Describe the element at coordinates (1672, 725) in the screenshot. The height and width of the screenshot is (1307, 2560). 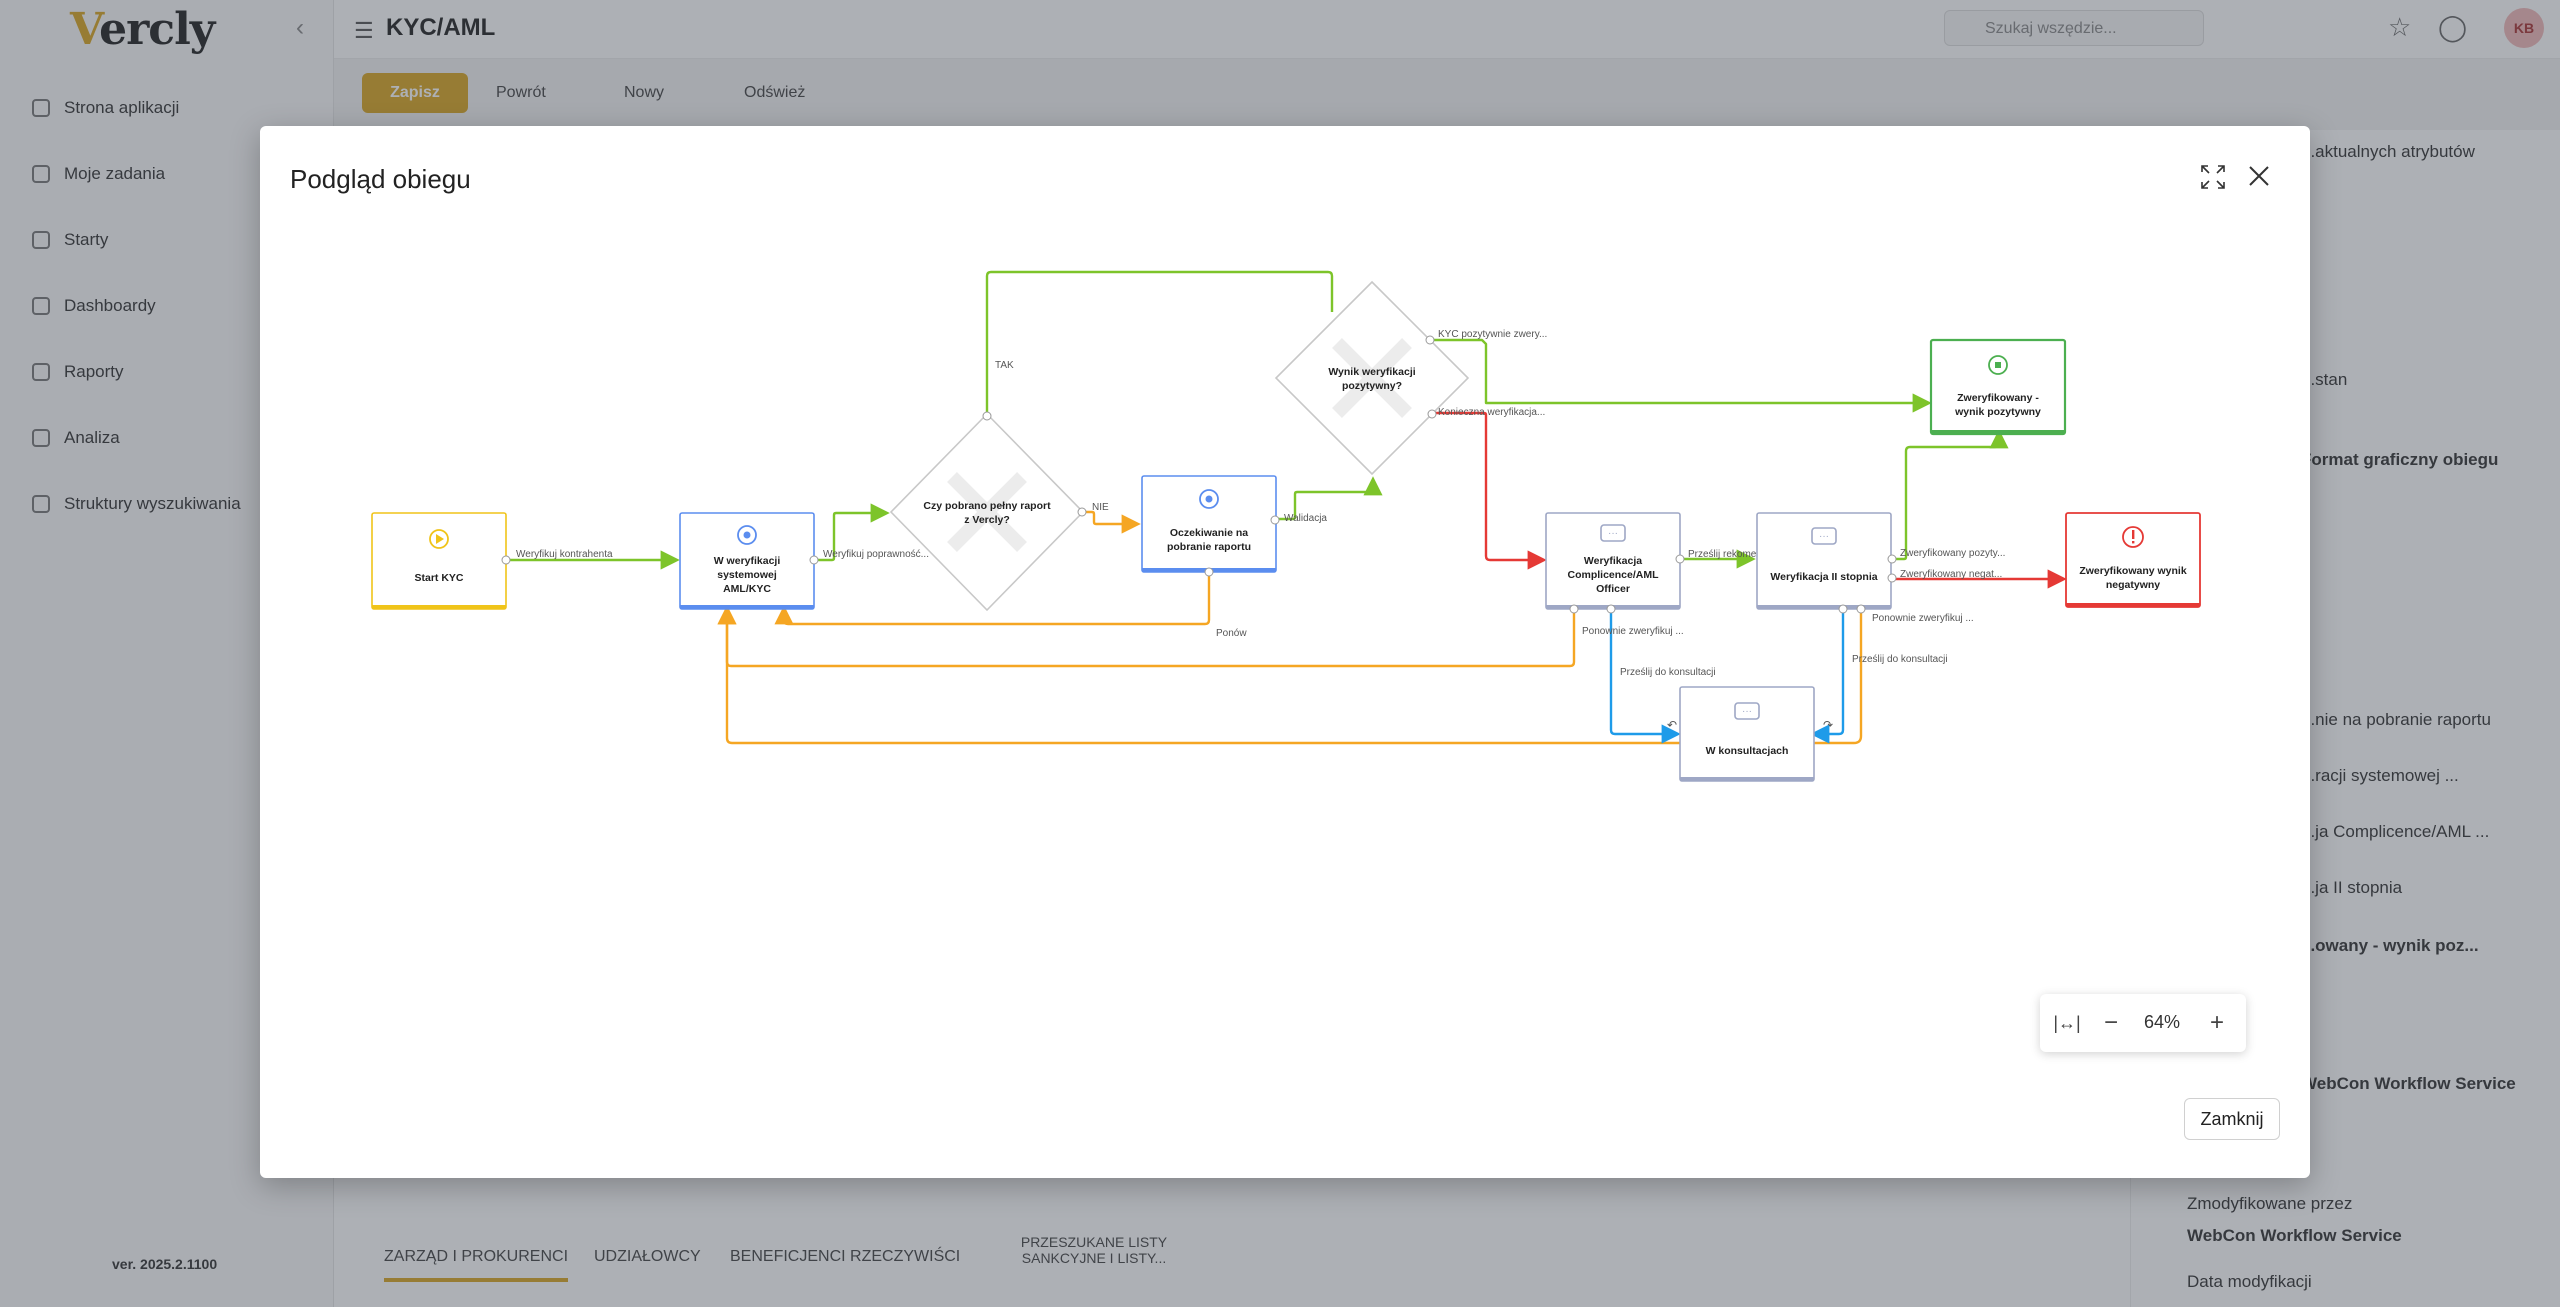
I see `return-icon: ↶` at that location.